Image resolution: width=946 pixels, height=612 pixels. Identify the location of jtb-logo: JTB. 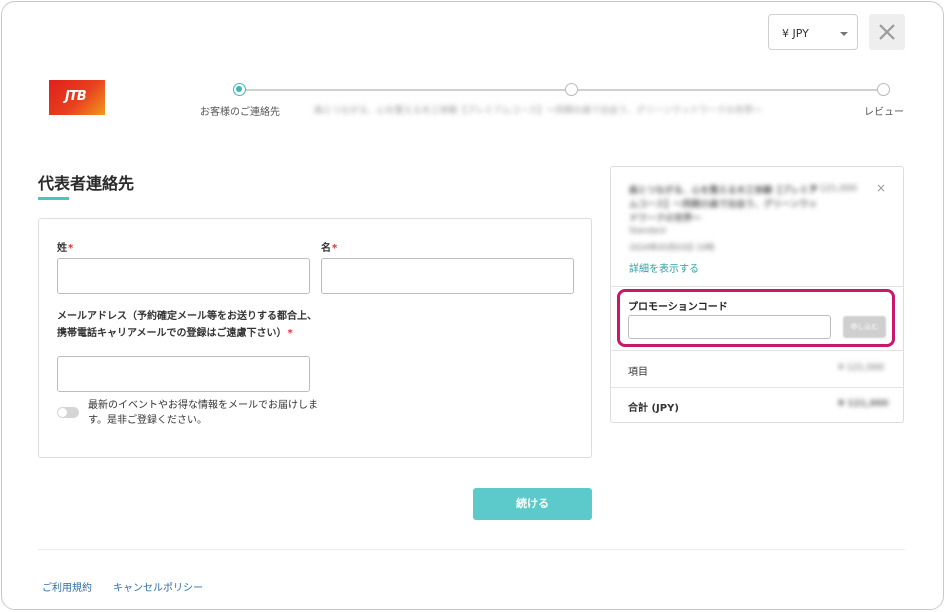
(77, 97).